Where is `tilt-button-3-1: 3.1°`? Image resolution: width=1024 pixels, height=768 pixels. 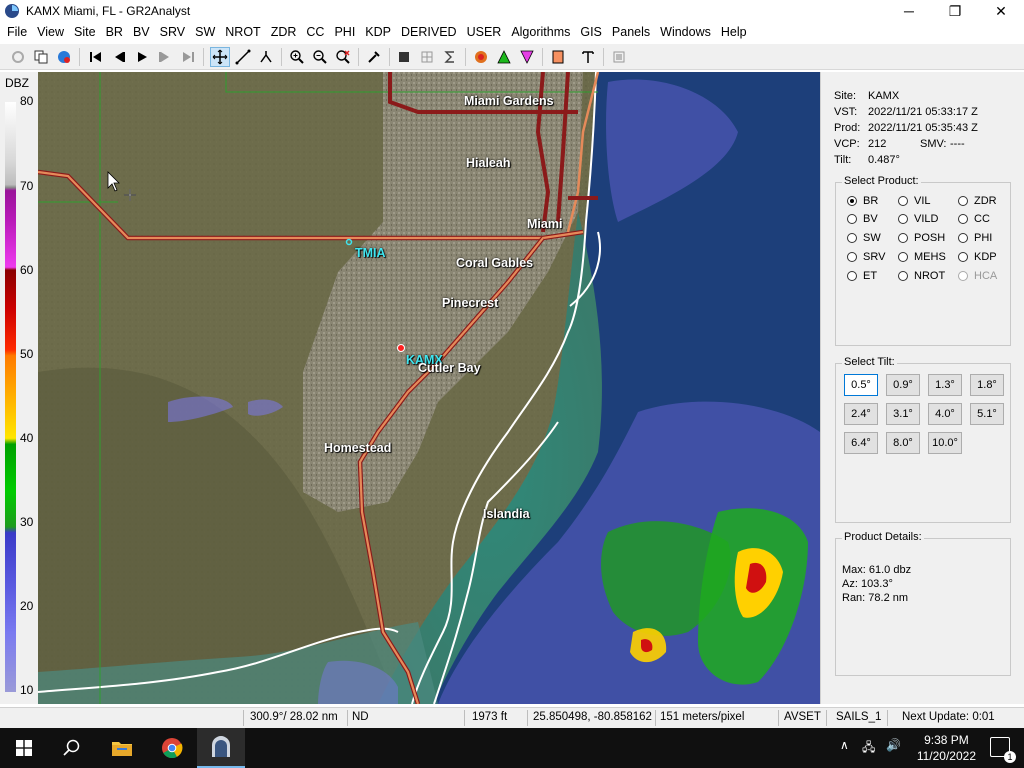
tilt-button-3-1: 3.1° is located at coordinates (903, 414).